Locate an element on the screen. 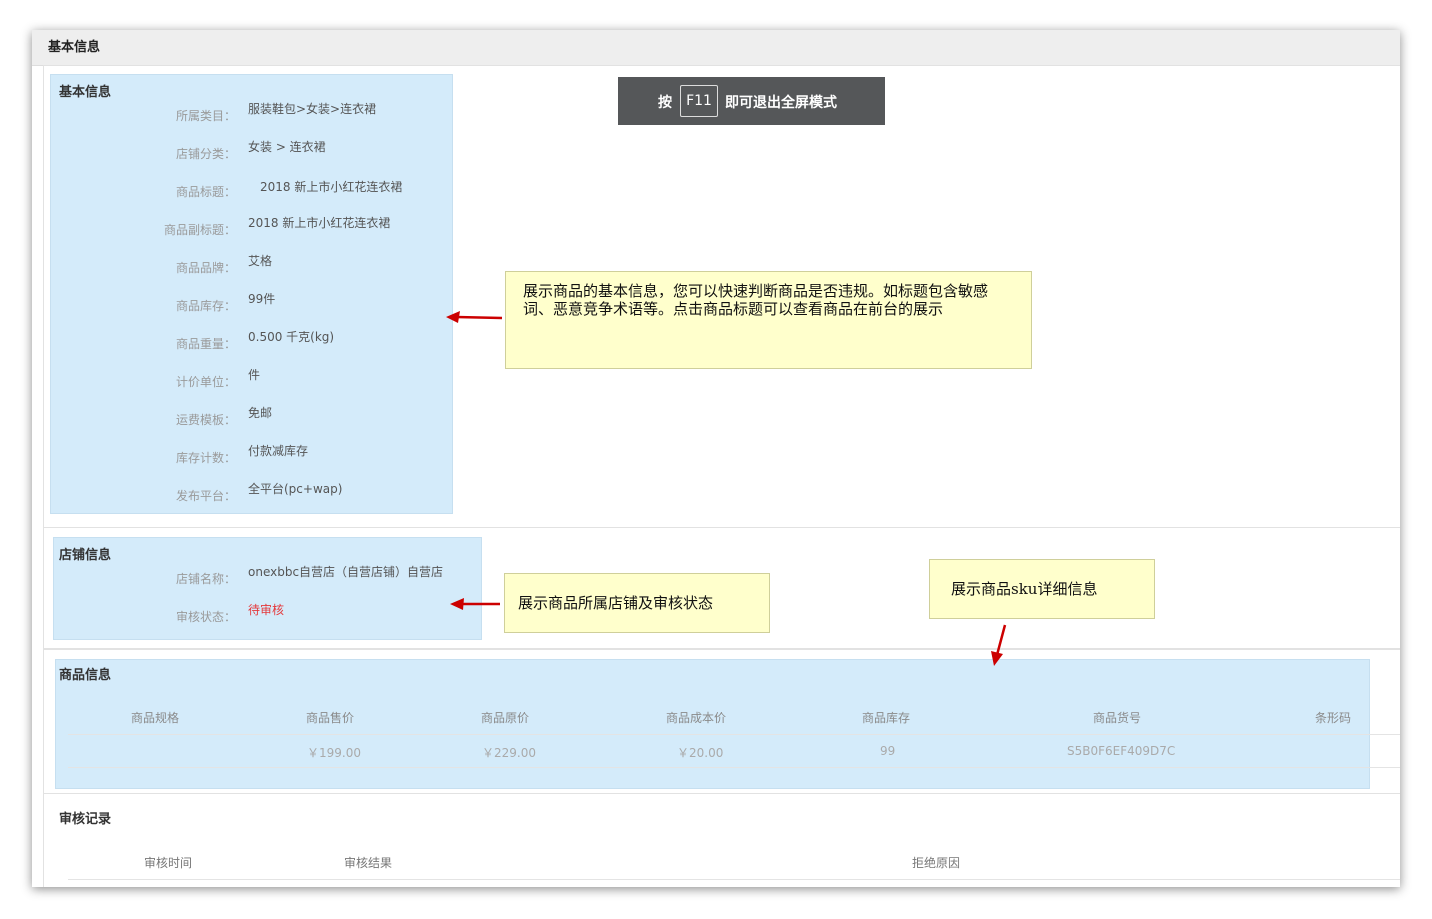 The height and width of the screenshot is (919, 1432). arrow-sku-info is located at coordinates (1001, 640).